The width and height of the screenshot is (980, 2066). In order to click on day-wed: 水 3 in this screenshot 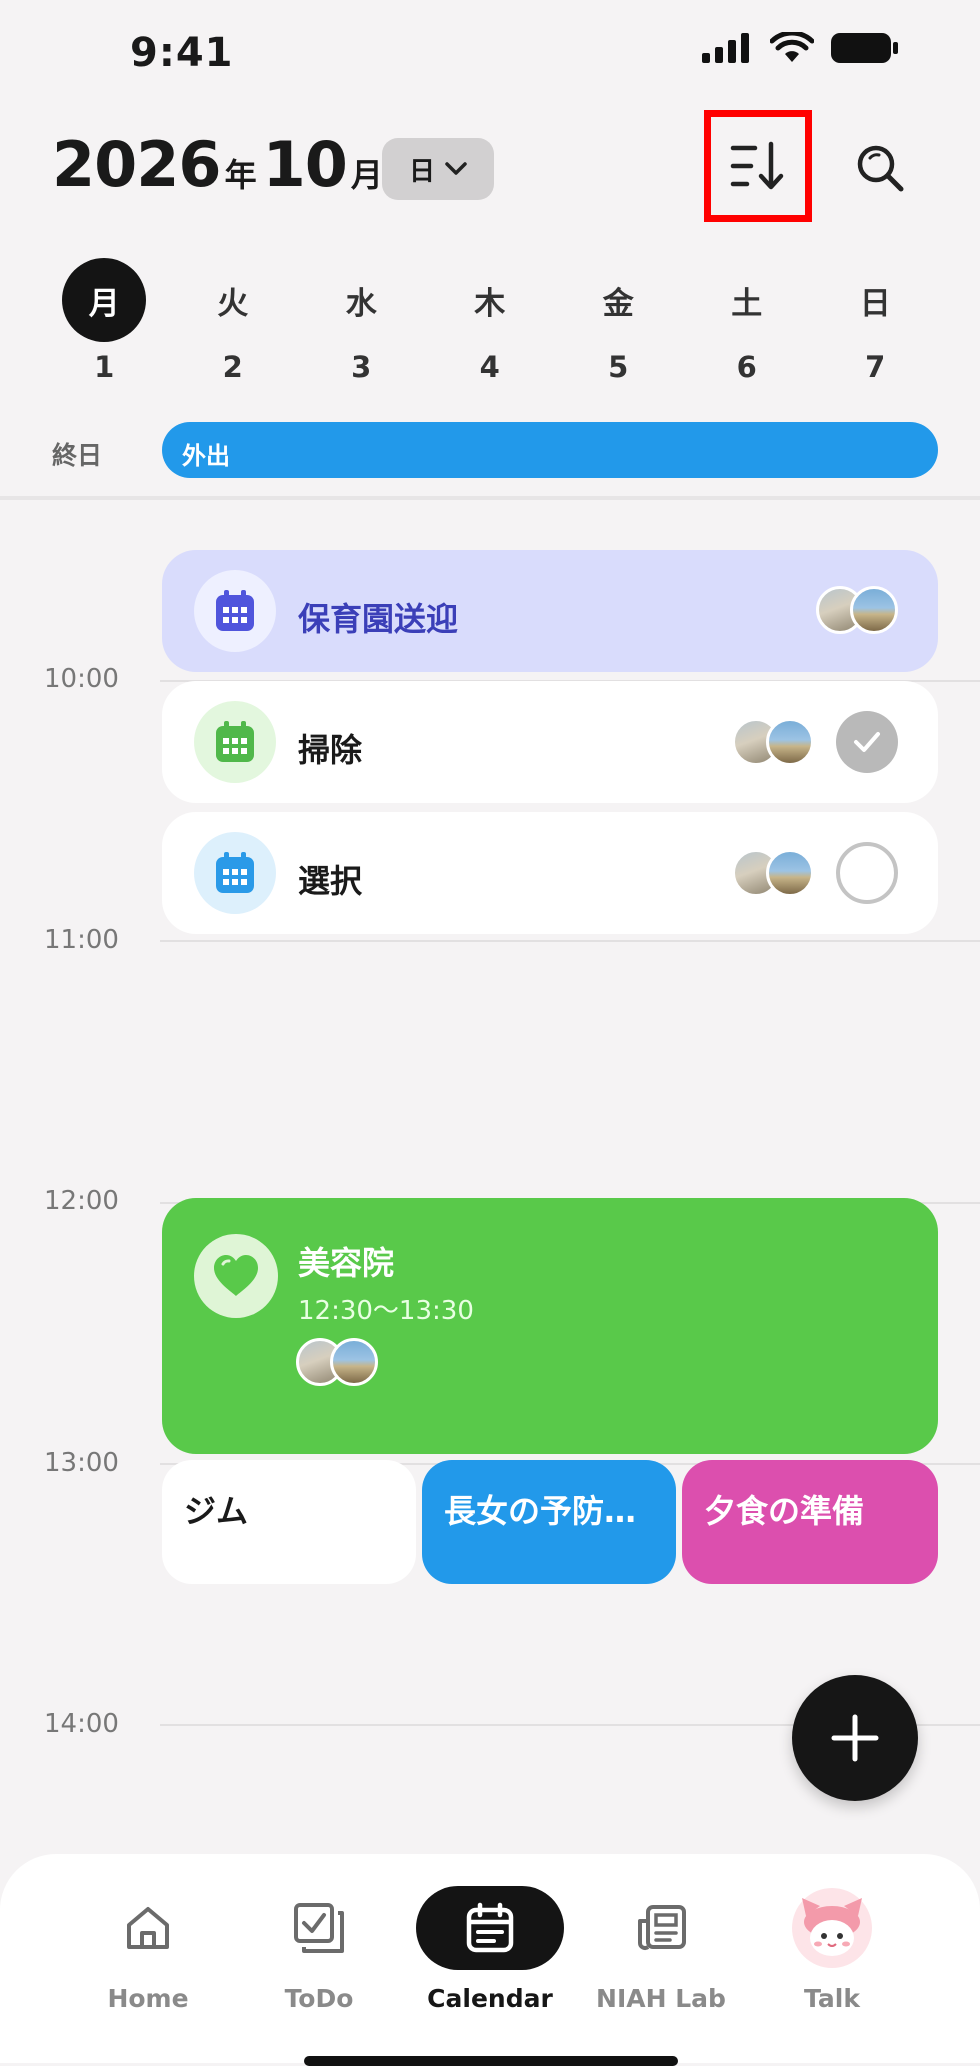, I will do `click(361, 321)`.